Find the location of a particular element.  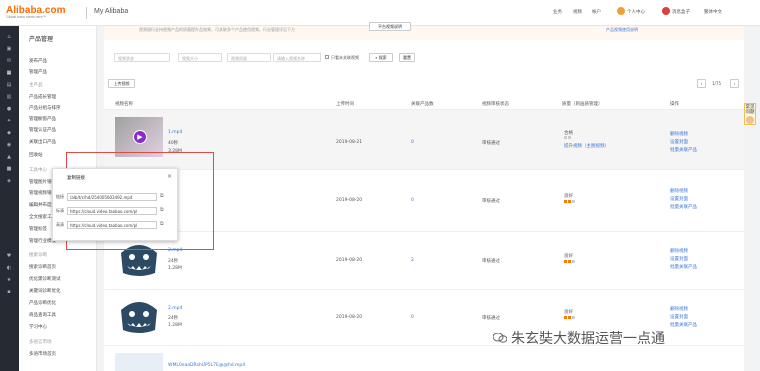

menu-item-publish: 发布产品 is located at coordinates (38, 61).